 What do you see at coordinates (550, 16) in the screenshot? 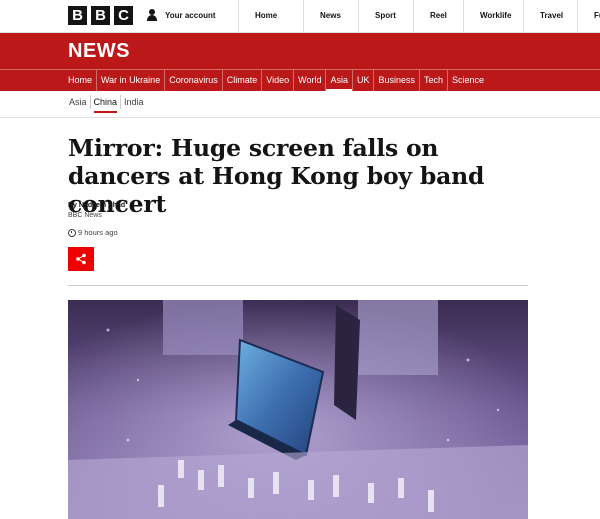
I see `top-nav-travel: Travel` at bounding box center [550, 16].